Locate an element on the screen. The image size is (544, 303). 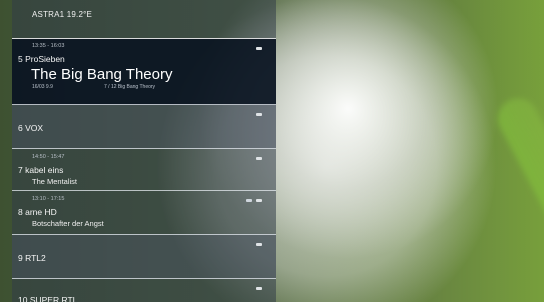
satellite-label: ASTRA1 19.2°E is located at coordinates (62, 14).